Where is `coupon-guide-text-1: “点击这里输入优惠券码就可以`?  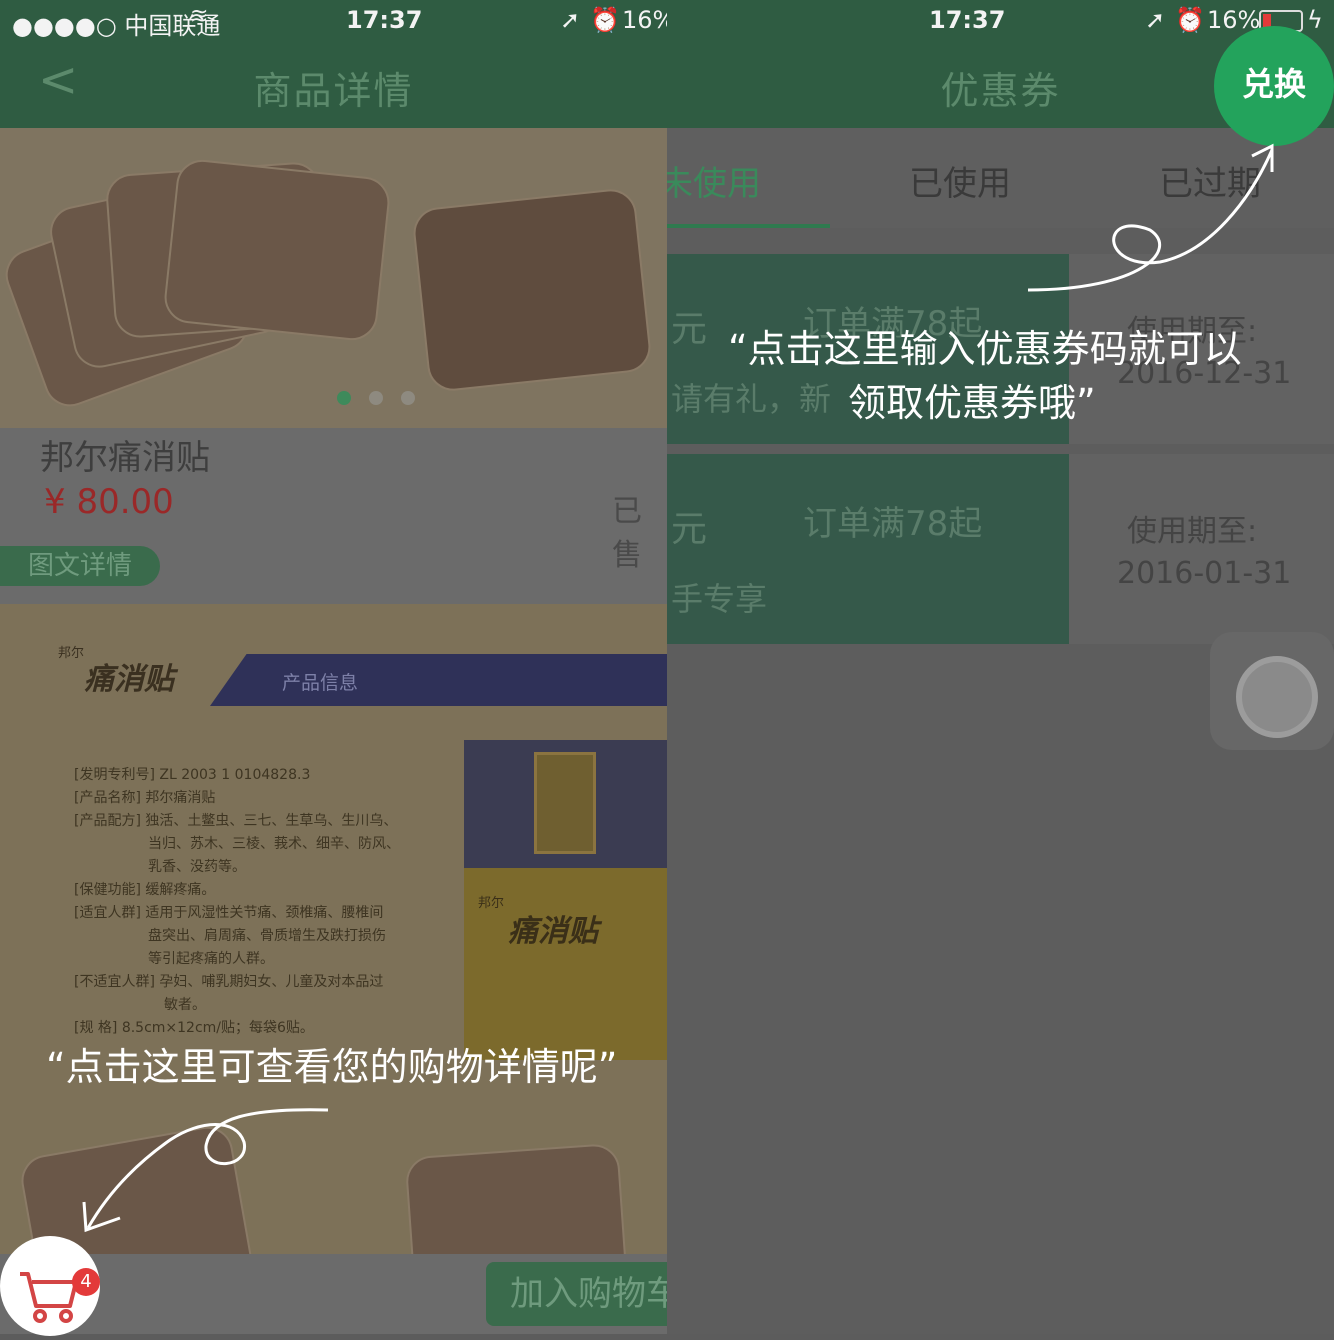 coupon-guide-text-1: “点击这里输入优惠券码就可以 is located at coordinates (985, 349).